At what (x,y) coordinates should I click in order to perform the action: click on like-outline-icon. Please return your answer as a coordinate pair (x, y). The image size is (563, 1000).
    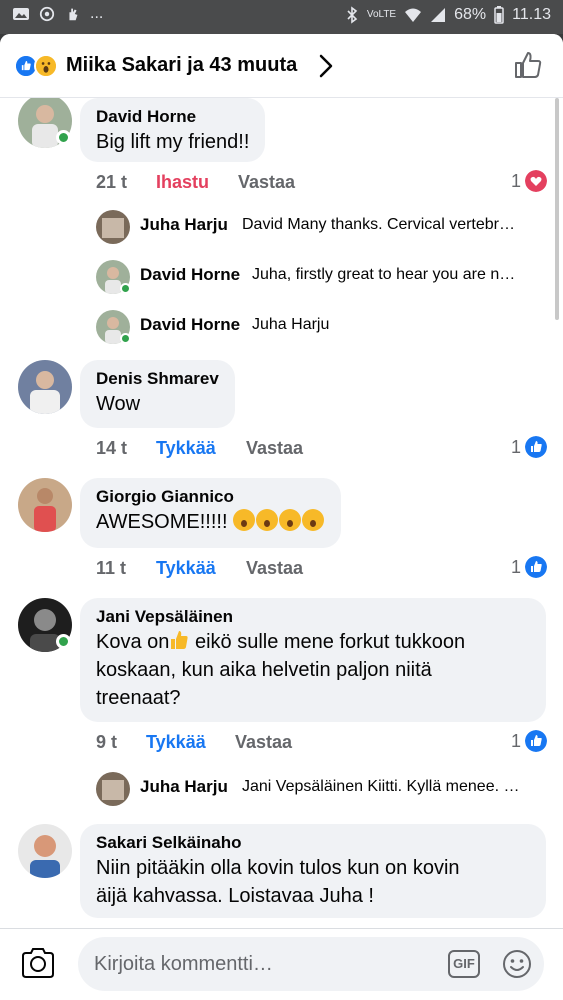
    Looking at the image, I should click on (528, 65).